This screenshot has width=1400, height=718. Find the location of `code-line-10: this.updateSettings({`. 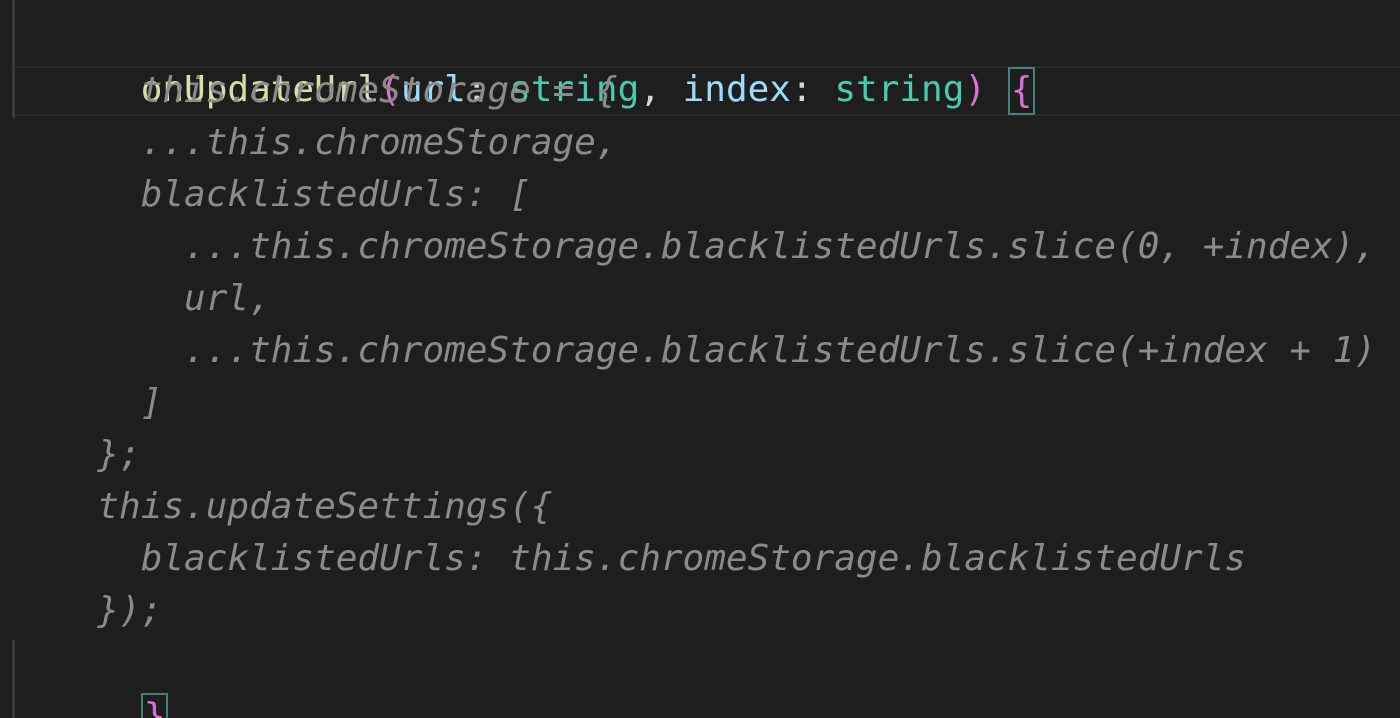

code-line-10: this.updateSettings({ is located at coordinates (303, 507).